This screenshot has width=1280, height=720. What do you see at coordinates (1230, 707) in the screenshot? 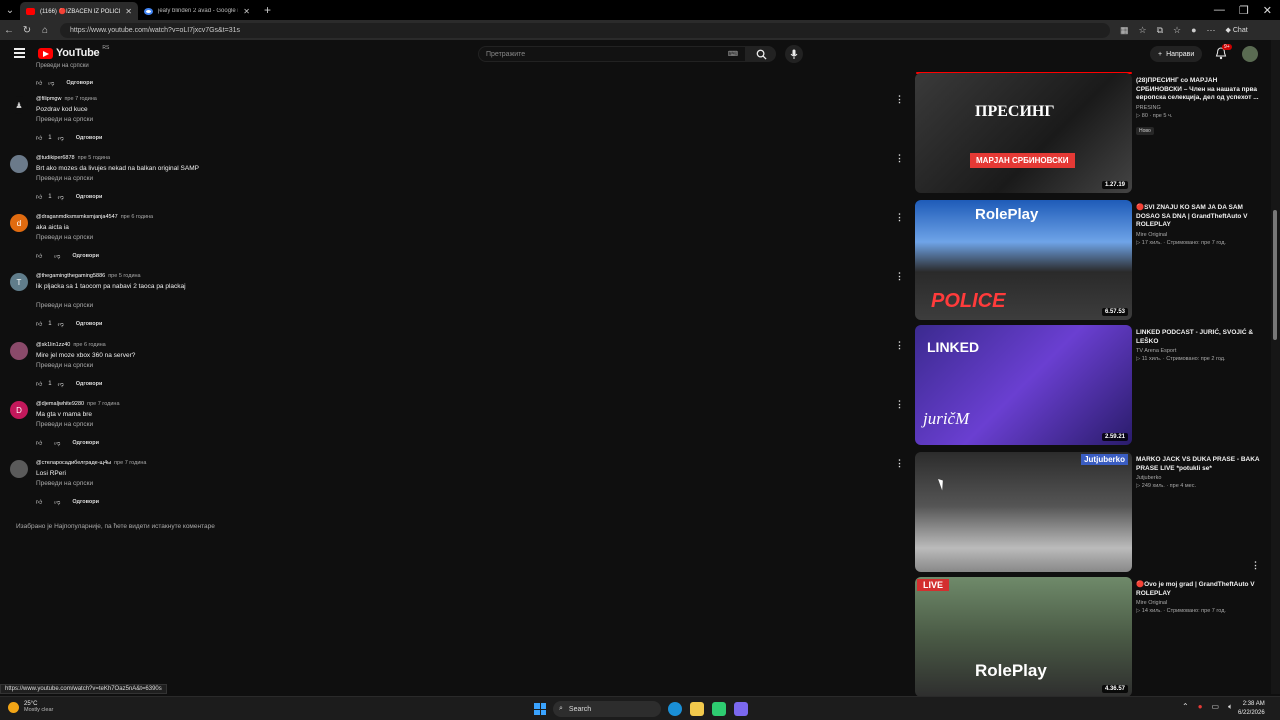
I see `volume-icon: 🔈︎` at bounding box center [1230, 707].